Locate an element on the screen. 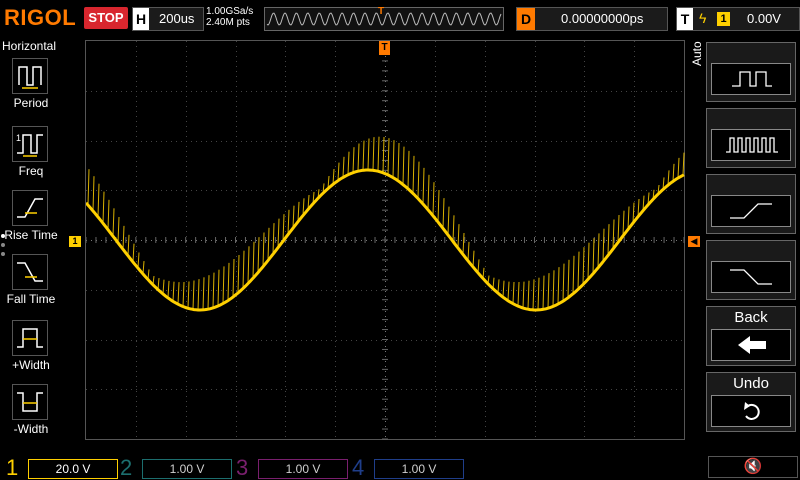 This screenshot has height=480, width=800. trigger-time-marker: T is located at coordinates (384, 48).